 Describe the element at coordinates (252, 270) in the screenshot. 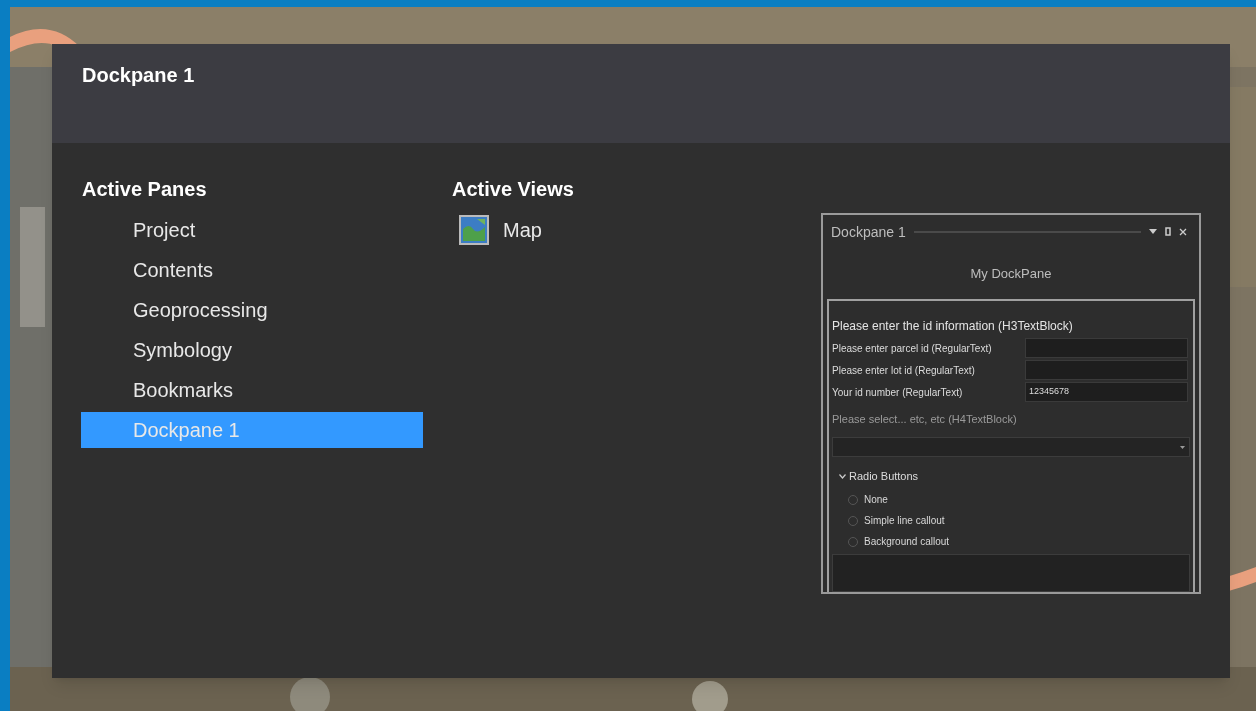

I see `pane-item: Contents` at that location.